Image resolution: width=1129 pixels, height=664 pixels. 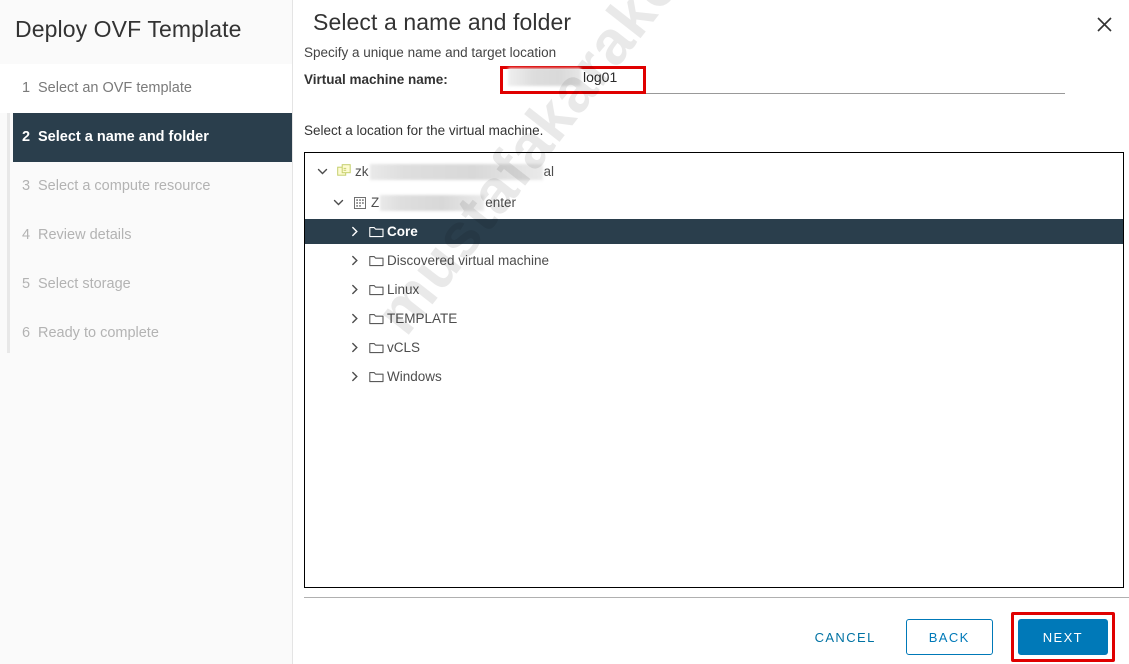 I want to click on vm-name-text: log01, so click(x=600, y=77).